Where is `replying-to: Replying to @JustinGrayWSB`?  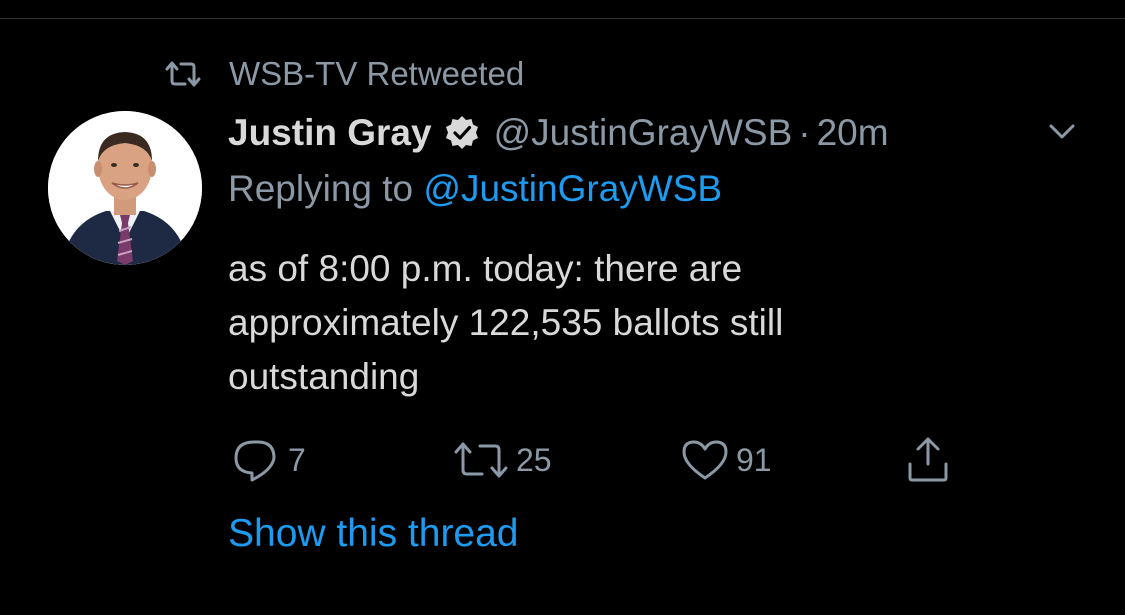
replying-to: Replying to @JustinGrayWSB is located at coordinates (475, 189).